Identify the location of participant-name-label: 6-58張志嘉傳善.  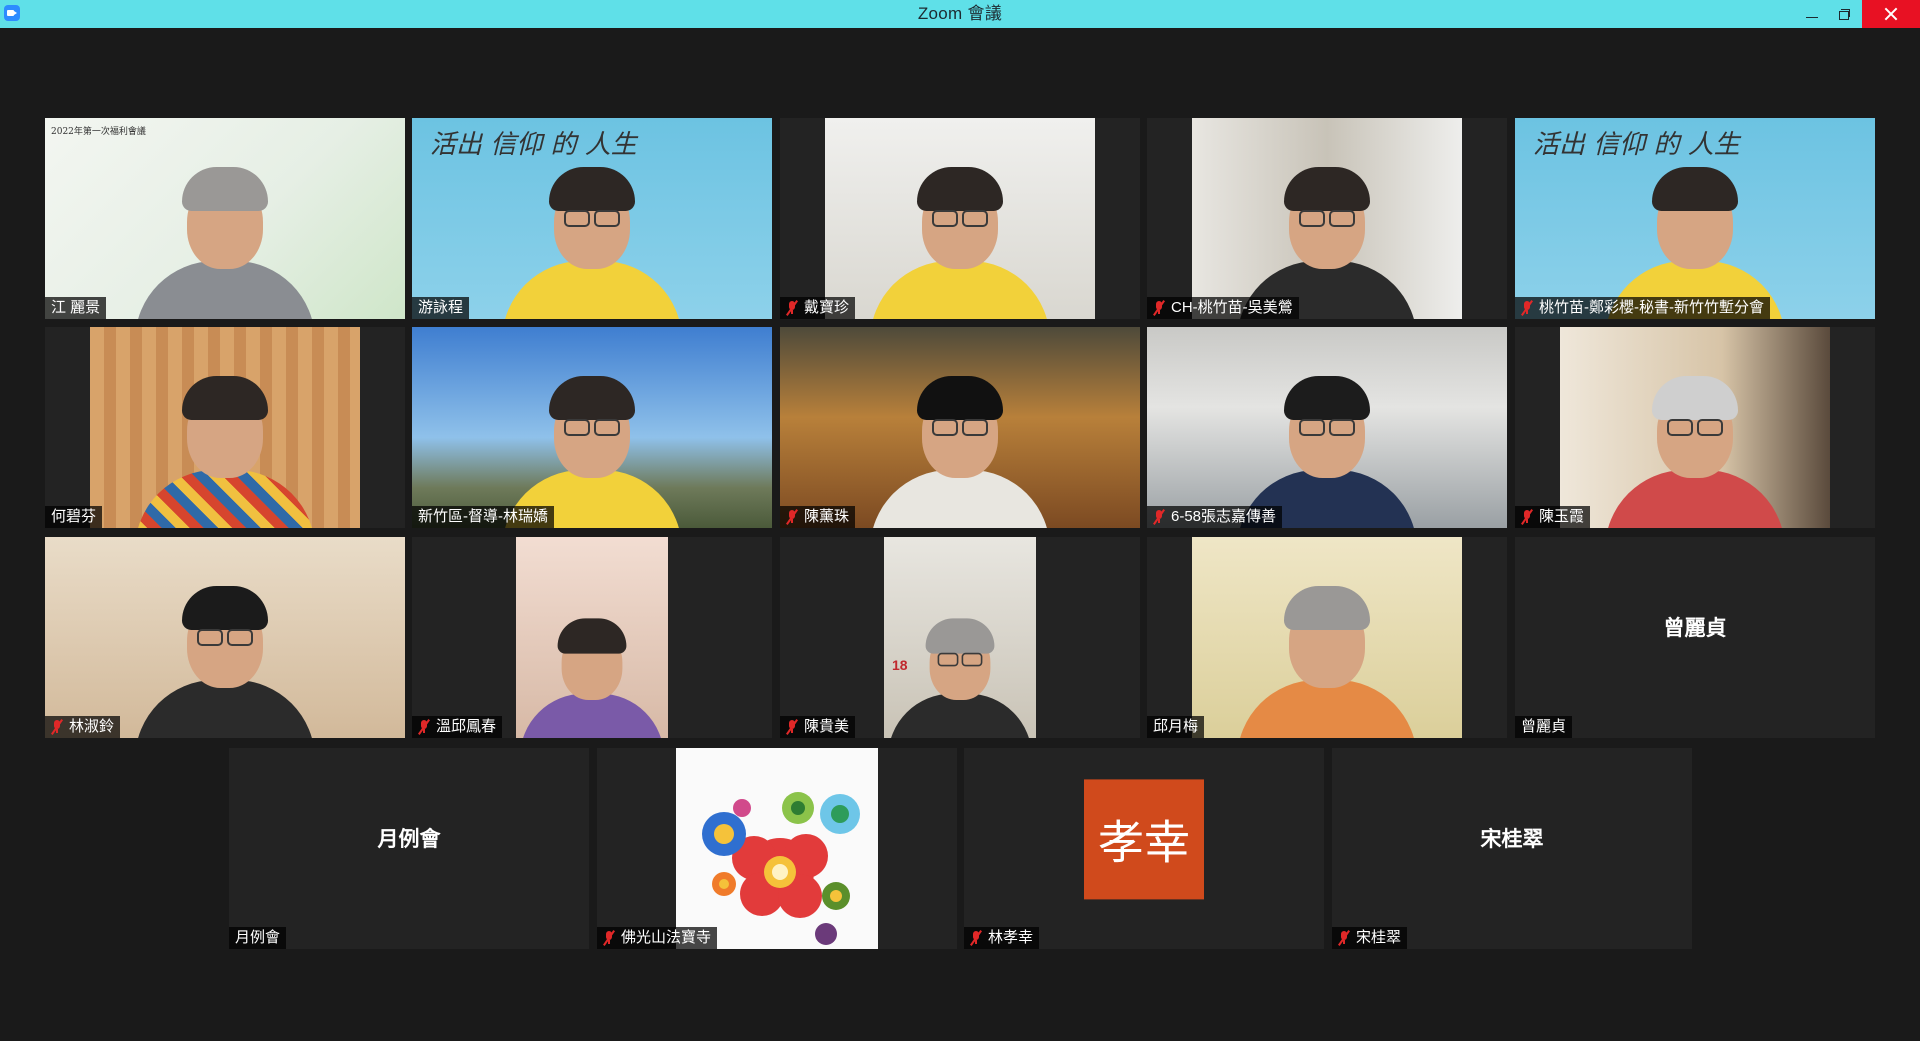
(1215, 517).